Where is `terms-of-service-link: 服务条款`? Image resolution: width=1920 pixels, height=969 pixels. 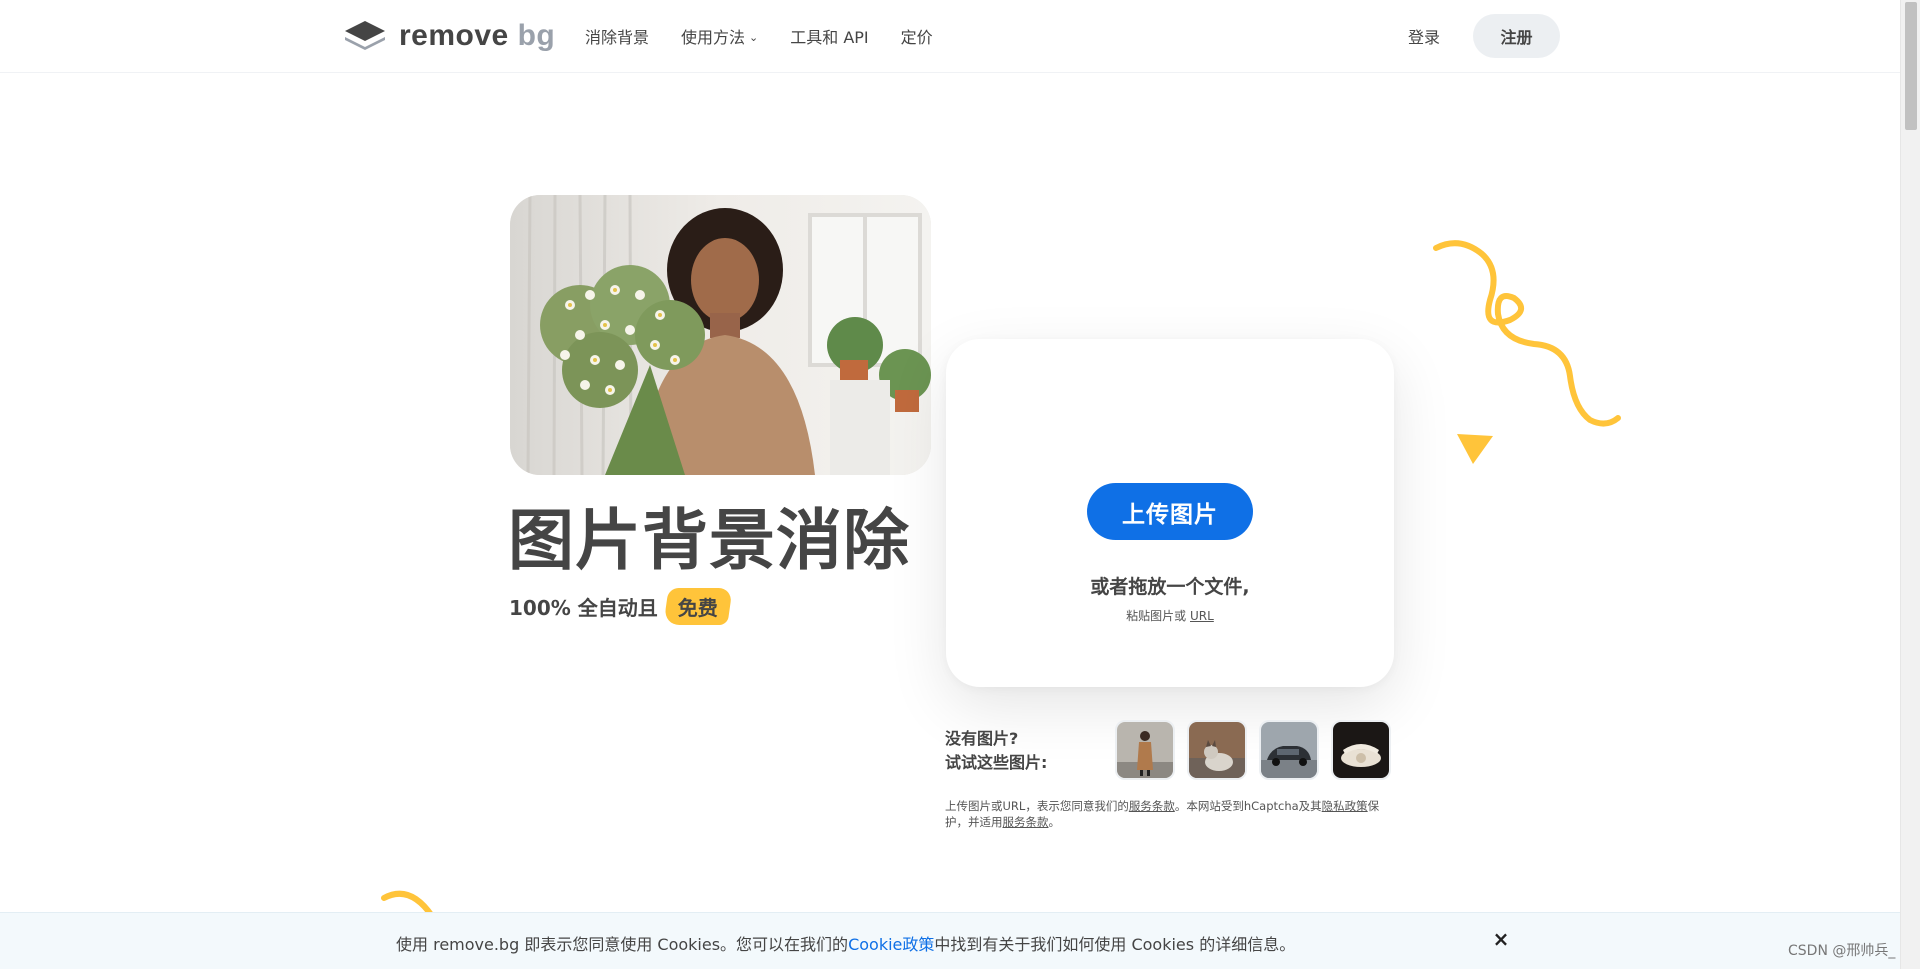 terms-of-service-link: 服务条款 is located at coordinates (1152, 806).